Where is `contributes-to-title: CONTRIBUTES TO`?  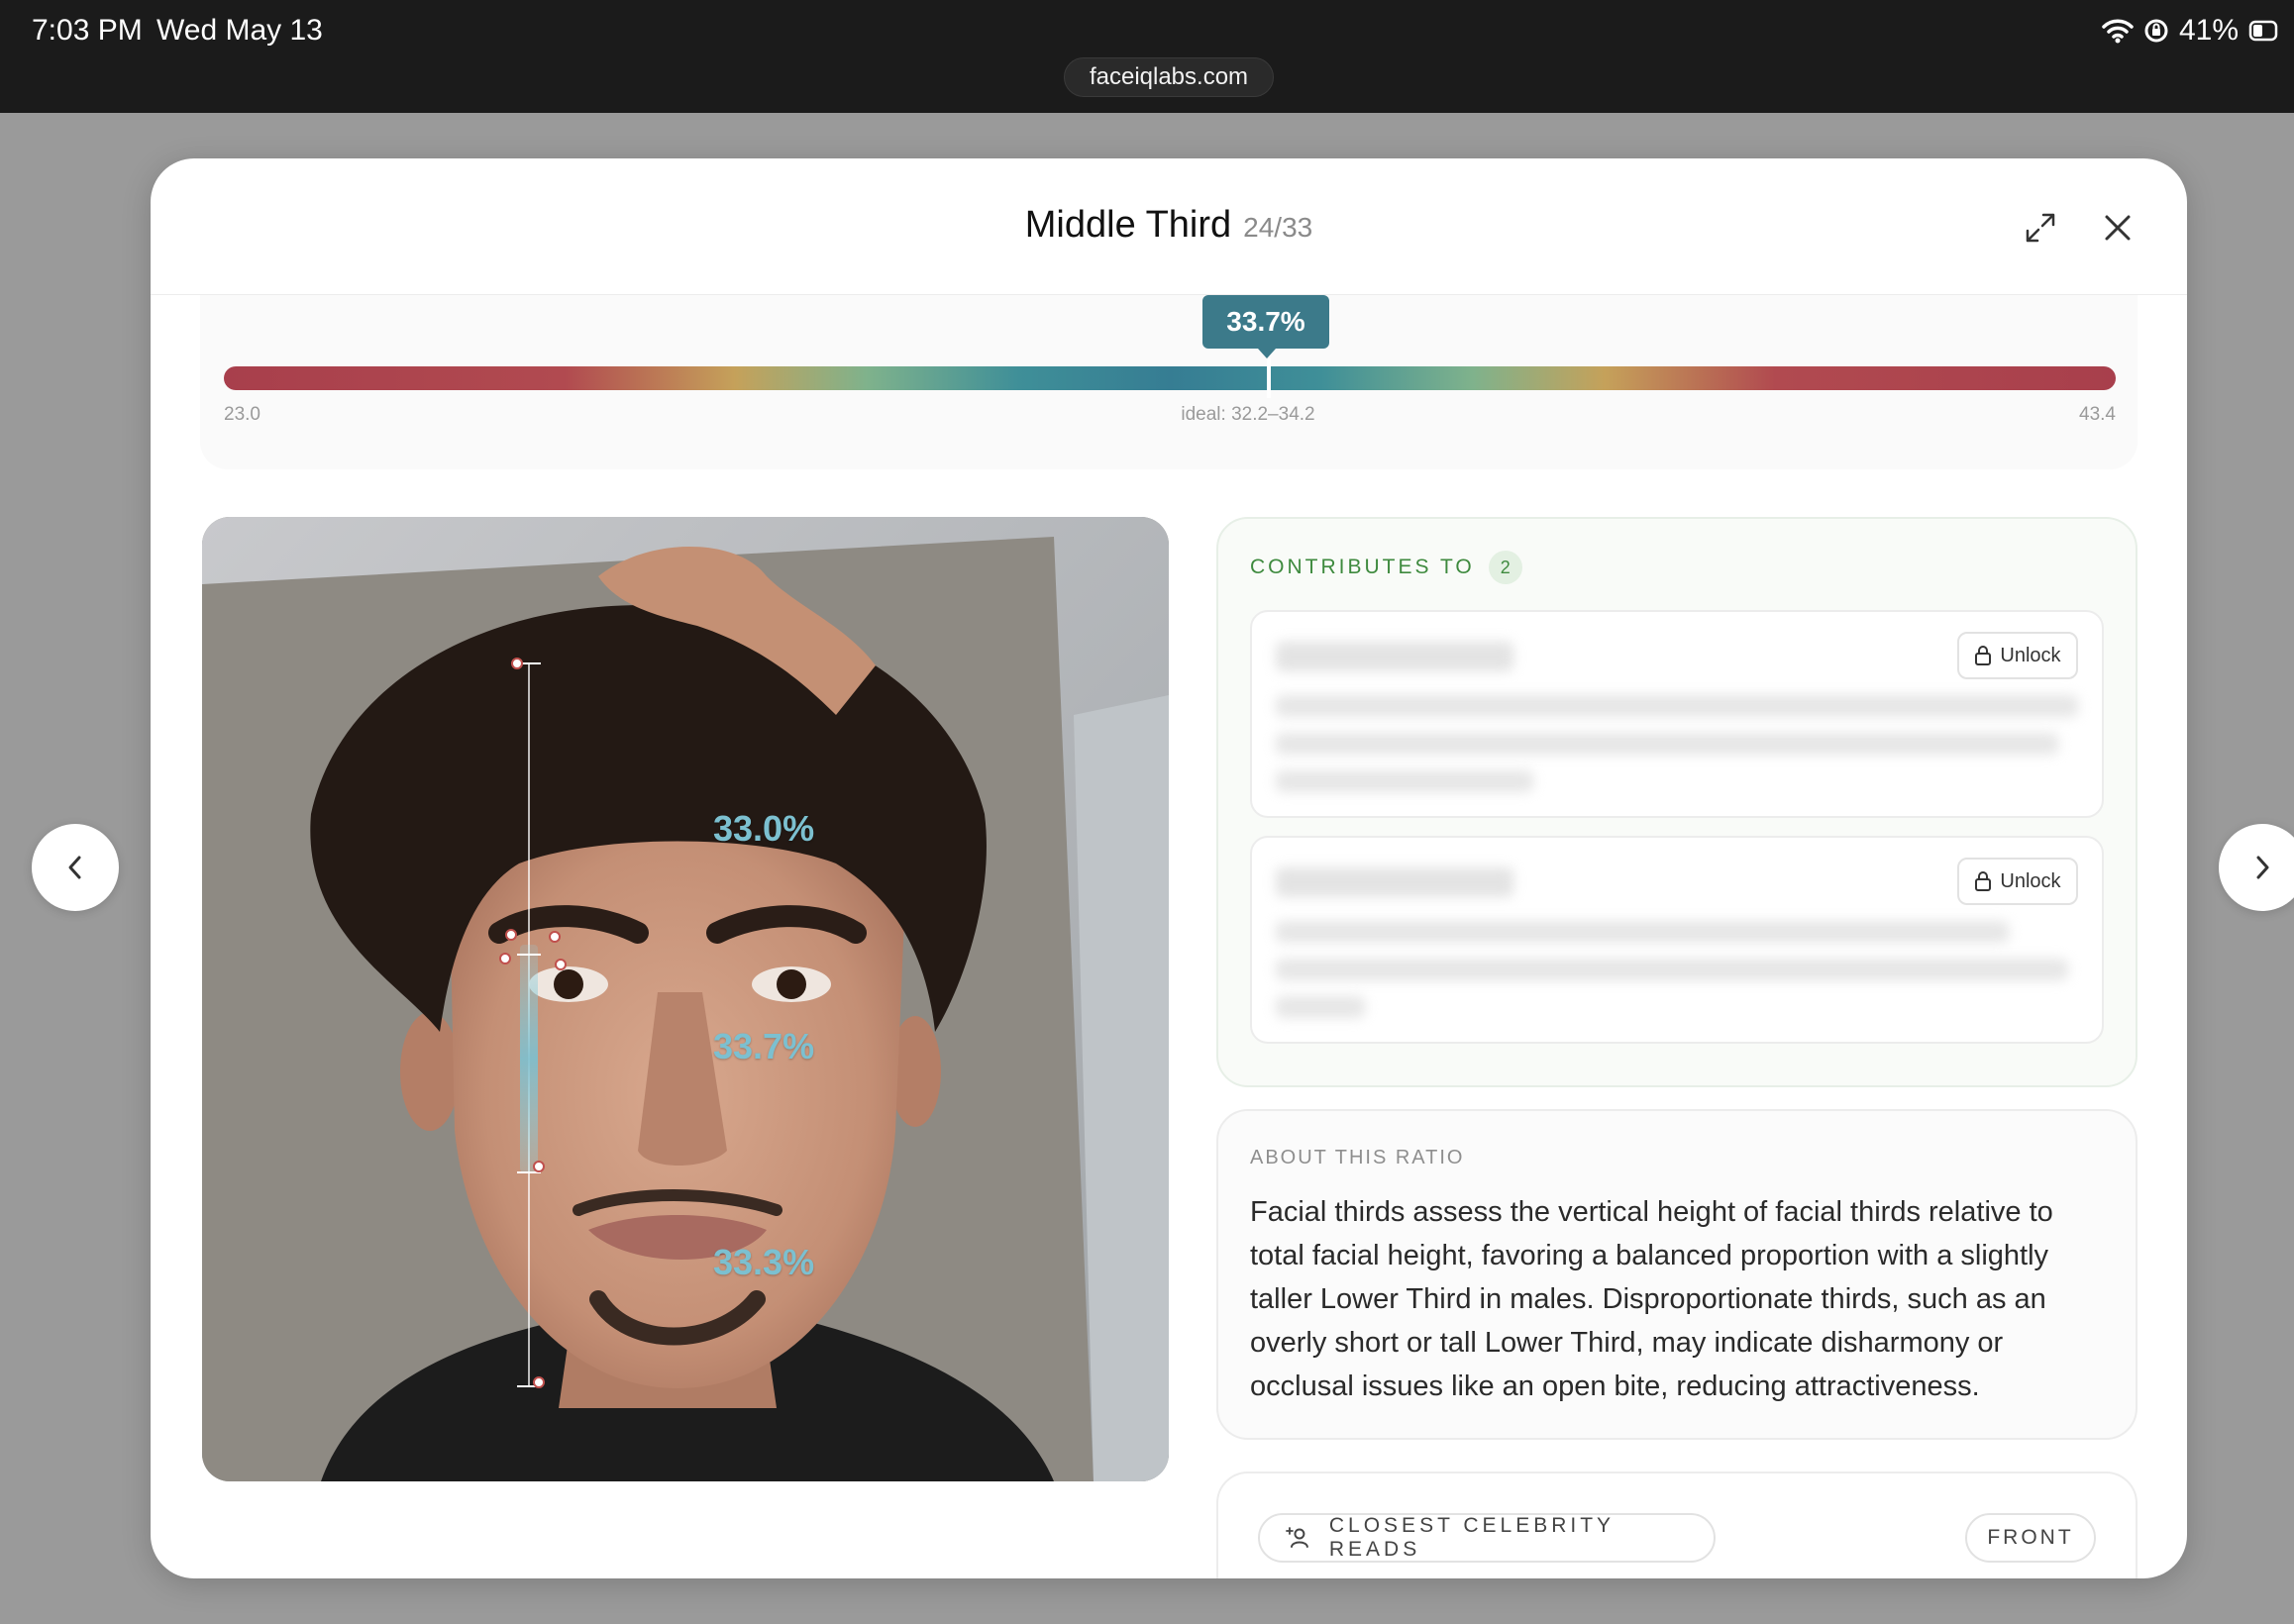 contributes-to-title: CONTRIBUTES TO is located at coordinates (1362, 567).